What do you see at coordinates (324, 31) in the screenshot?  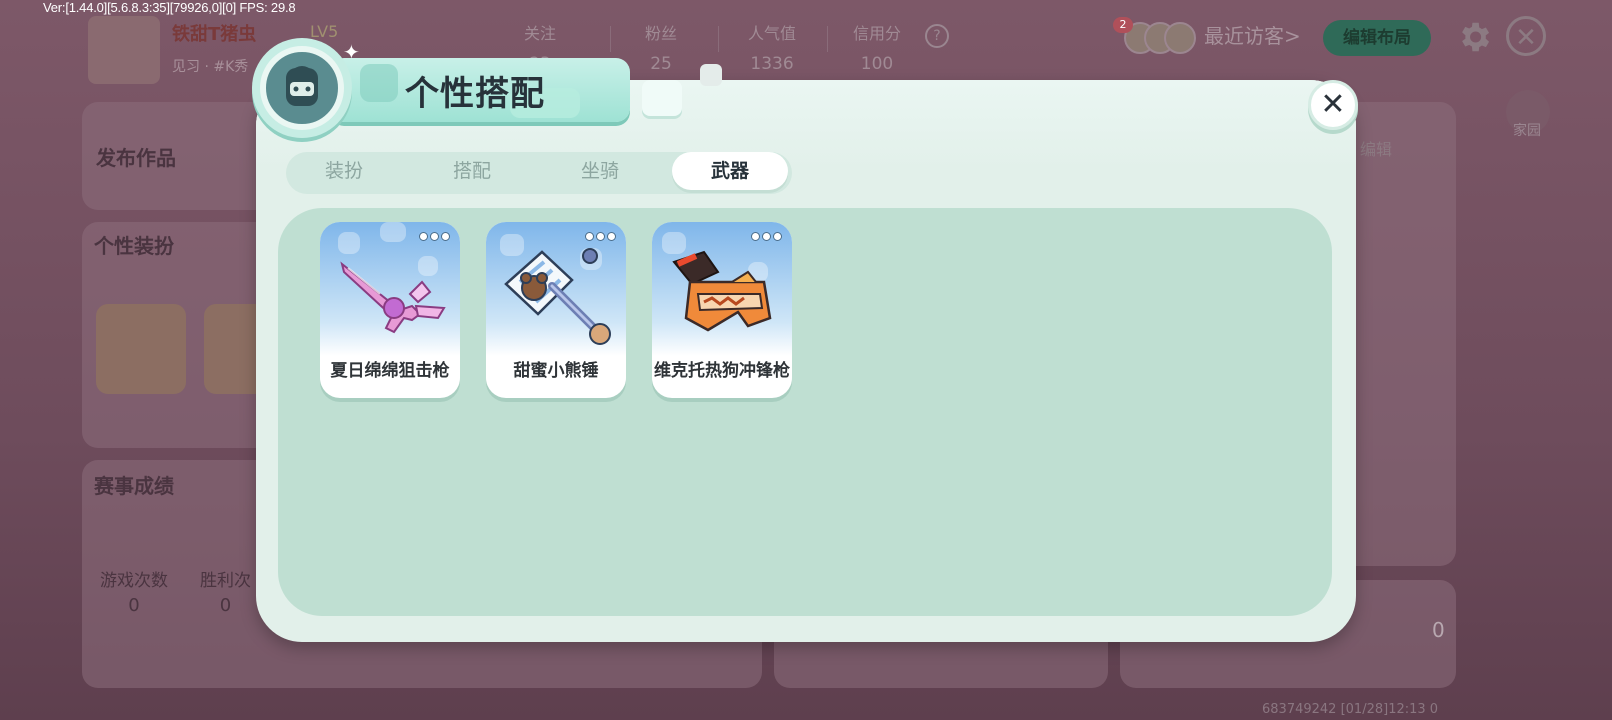 I see `profile-level: LV5` at bounding box center [324, 31].